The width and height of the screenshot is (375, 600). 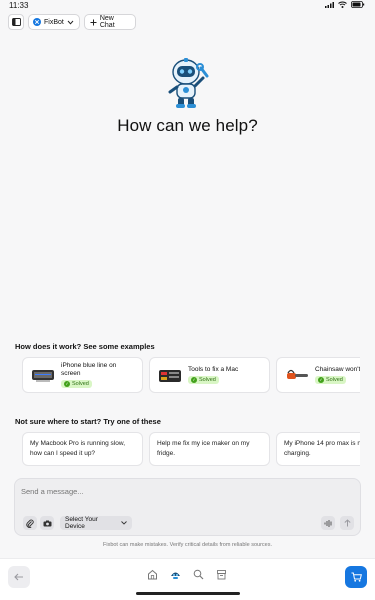 I want to click on device-select-label: Select Your Device, so click(x=81, y=523).